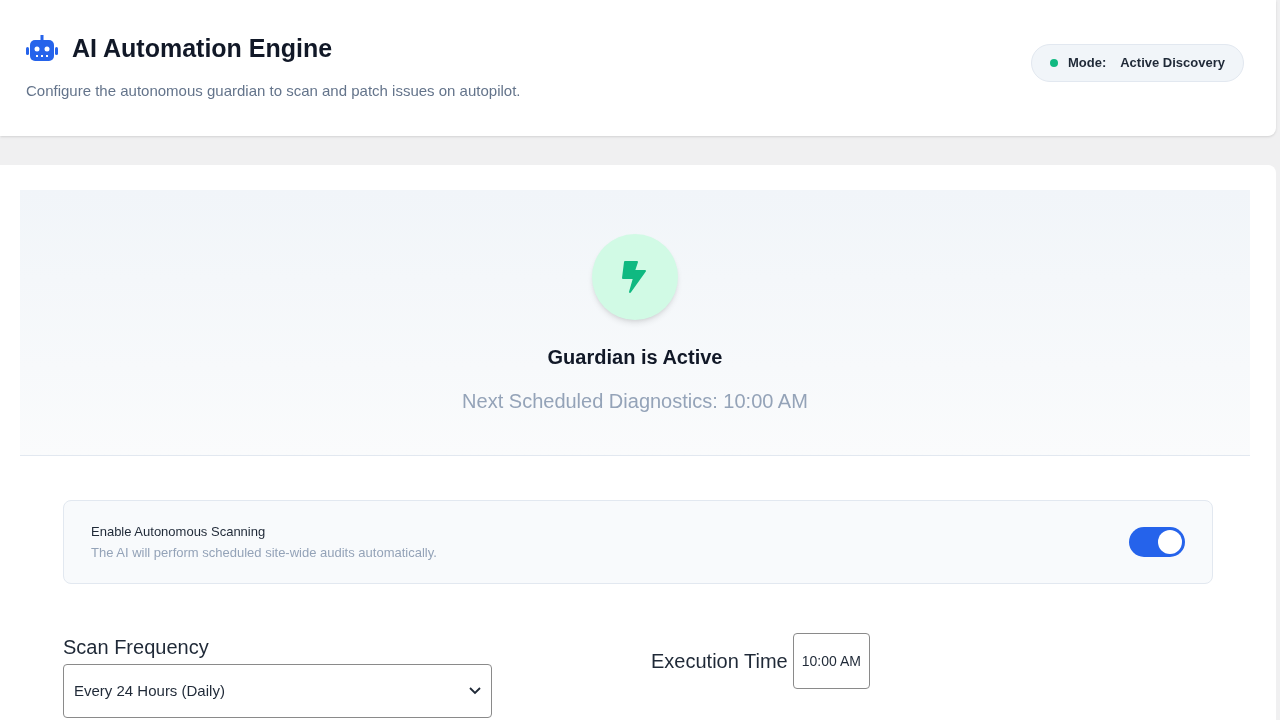  I want to click on frequency-select: Every 24 Hours (Daily), so click(277, 691).